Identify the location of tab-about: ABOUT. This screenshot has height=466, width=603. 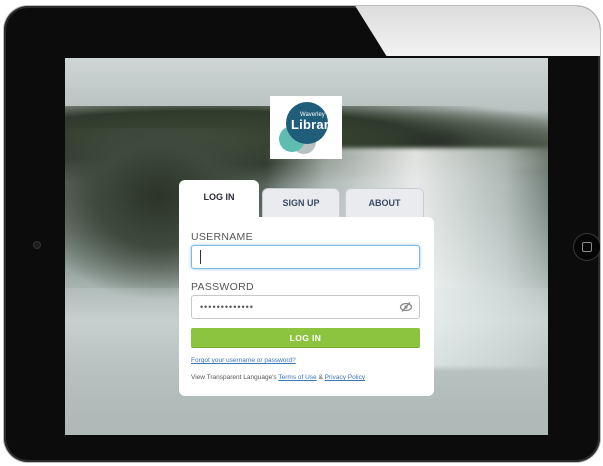
(384, 203).